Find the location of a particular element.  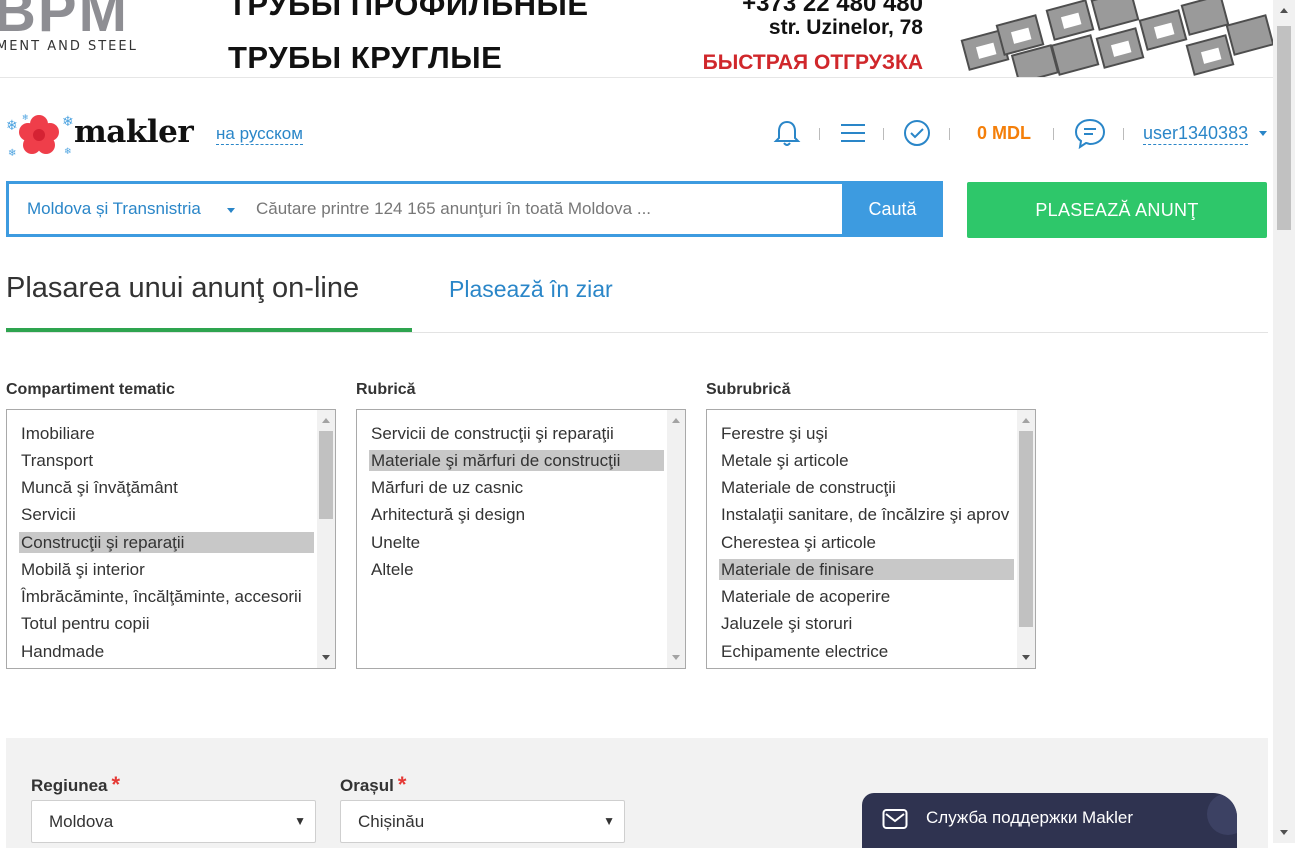

list-item: Echipamente electrice is located at coordinates (866, 651).